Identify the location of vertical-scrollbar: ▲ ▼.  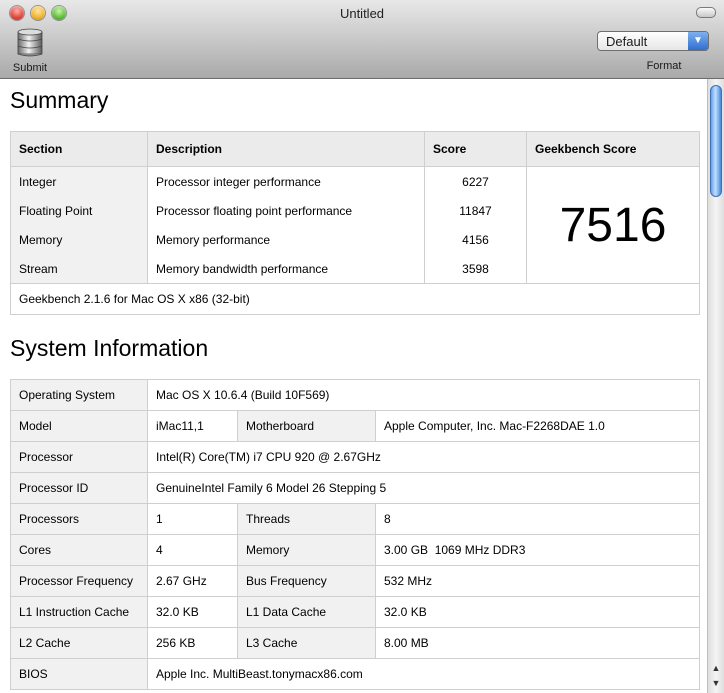
(715, 386).